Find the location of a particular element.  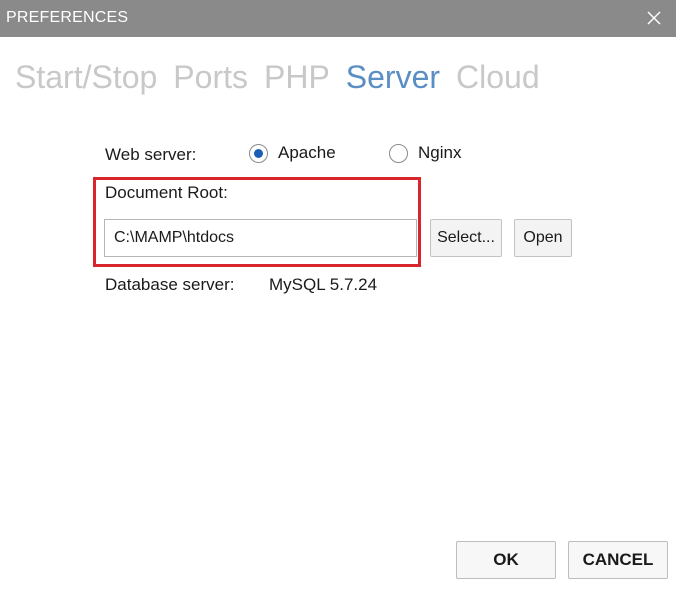

tab-ports: Ports is located at coordinates (210, 77).